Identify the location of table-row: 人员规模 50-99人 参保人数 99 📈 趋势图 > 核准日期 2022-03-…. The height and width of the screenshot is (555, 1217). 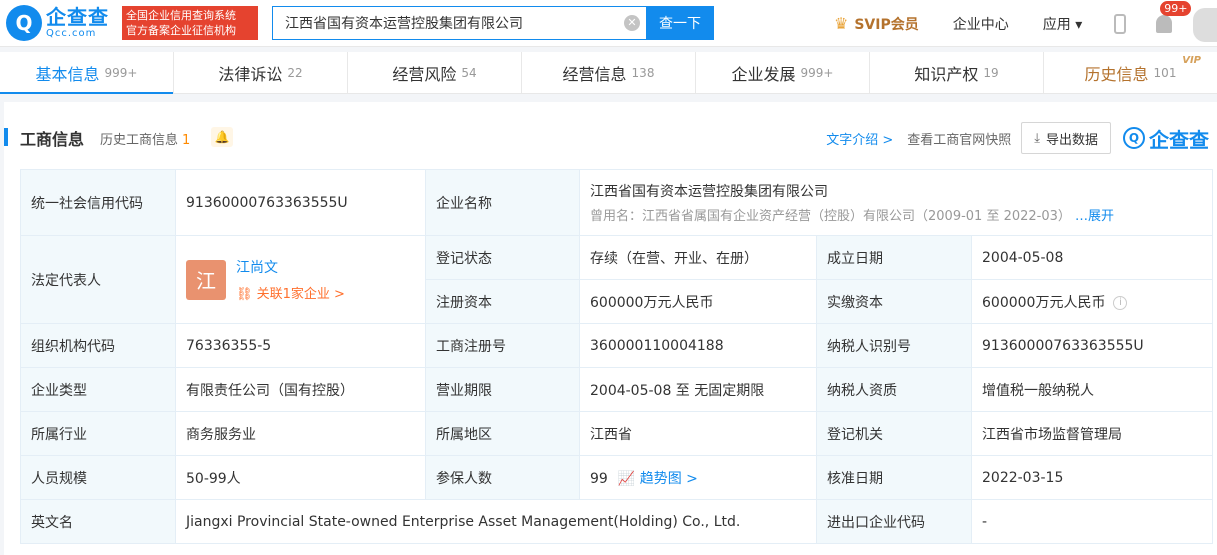
(616, 477).